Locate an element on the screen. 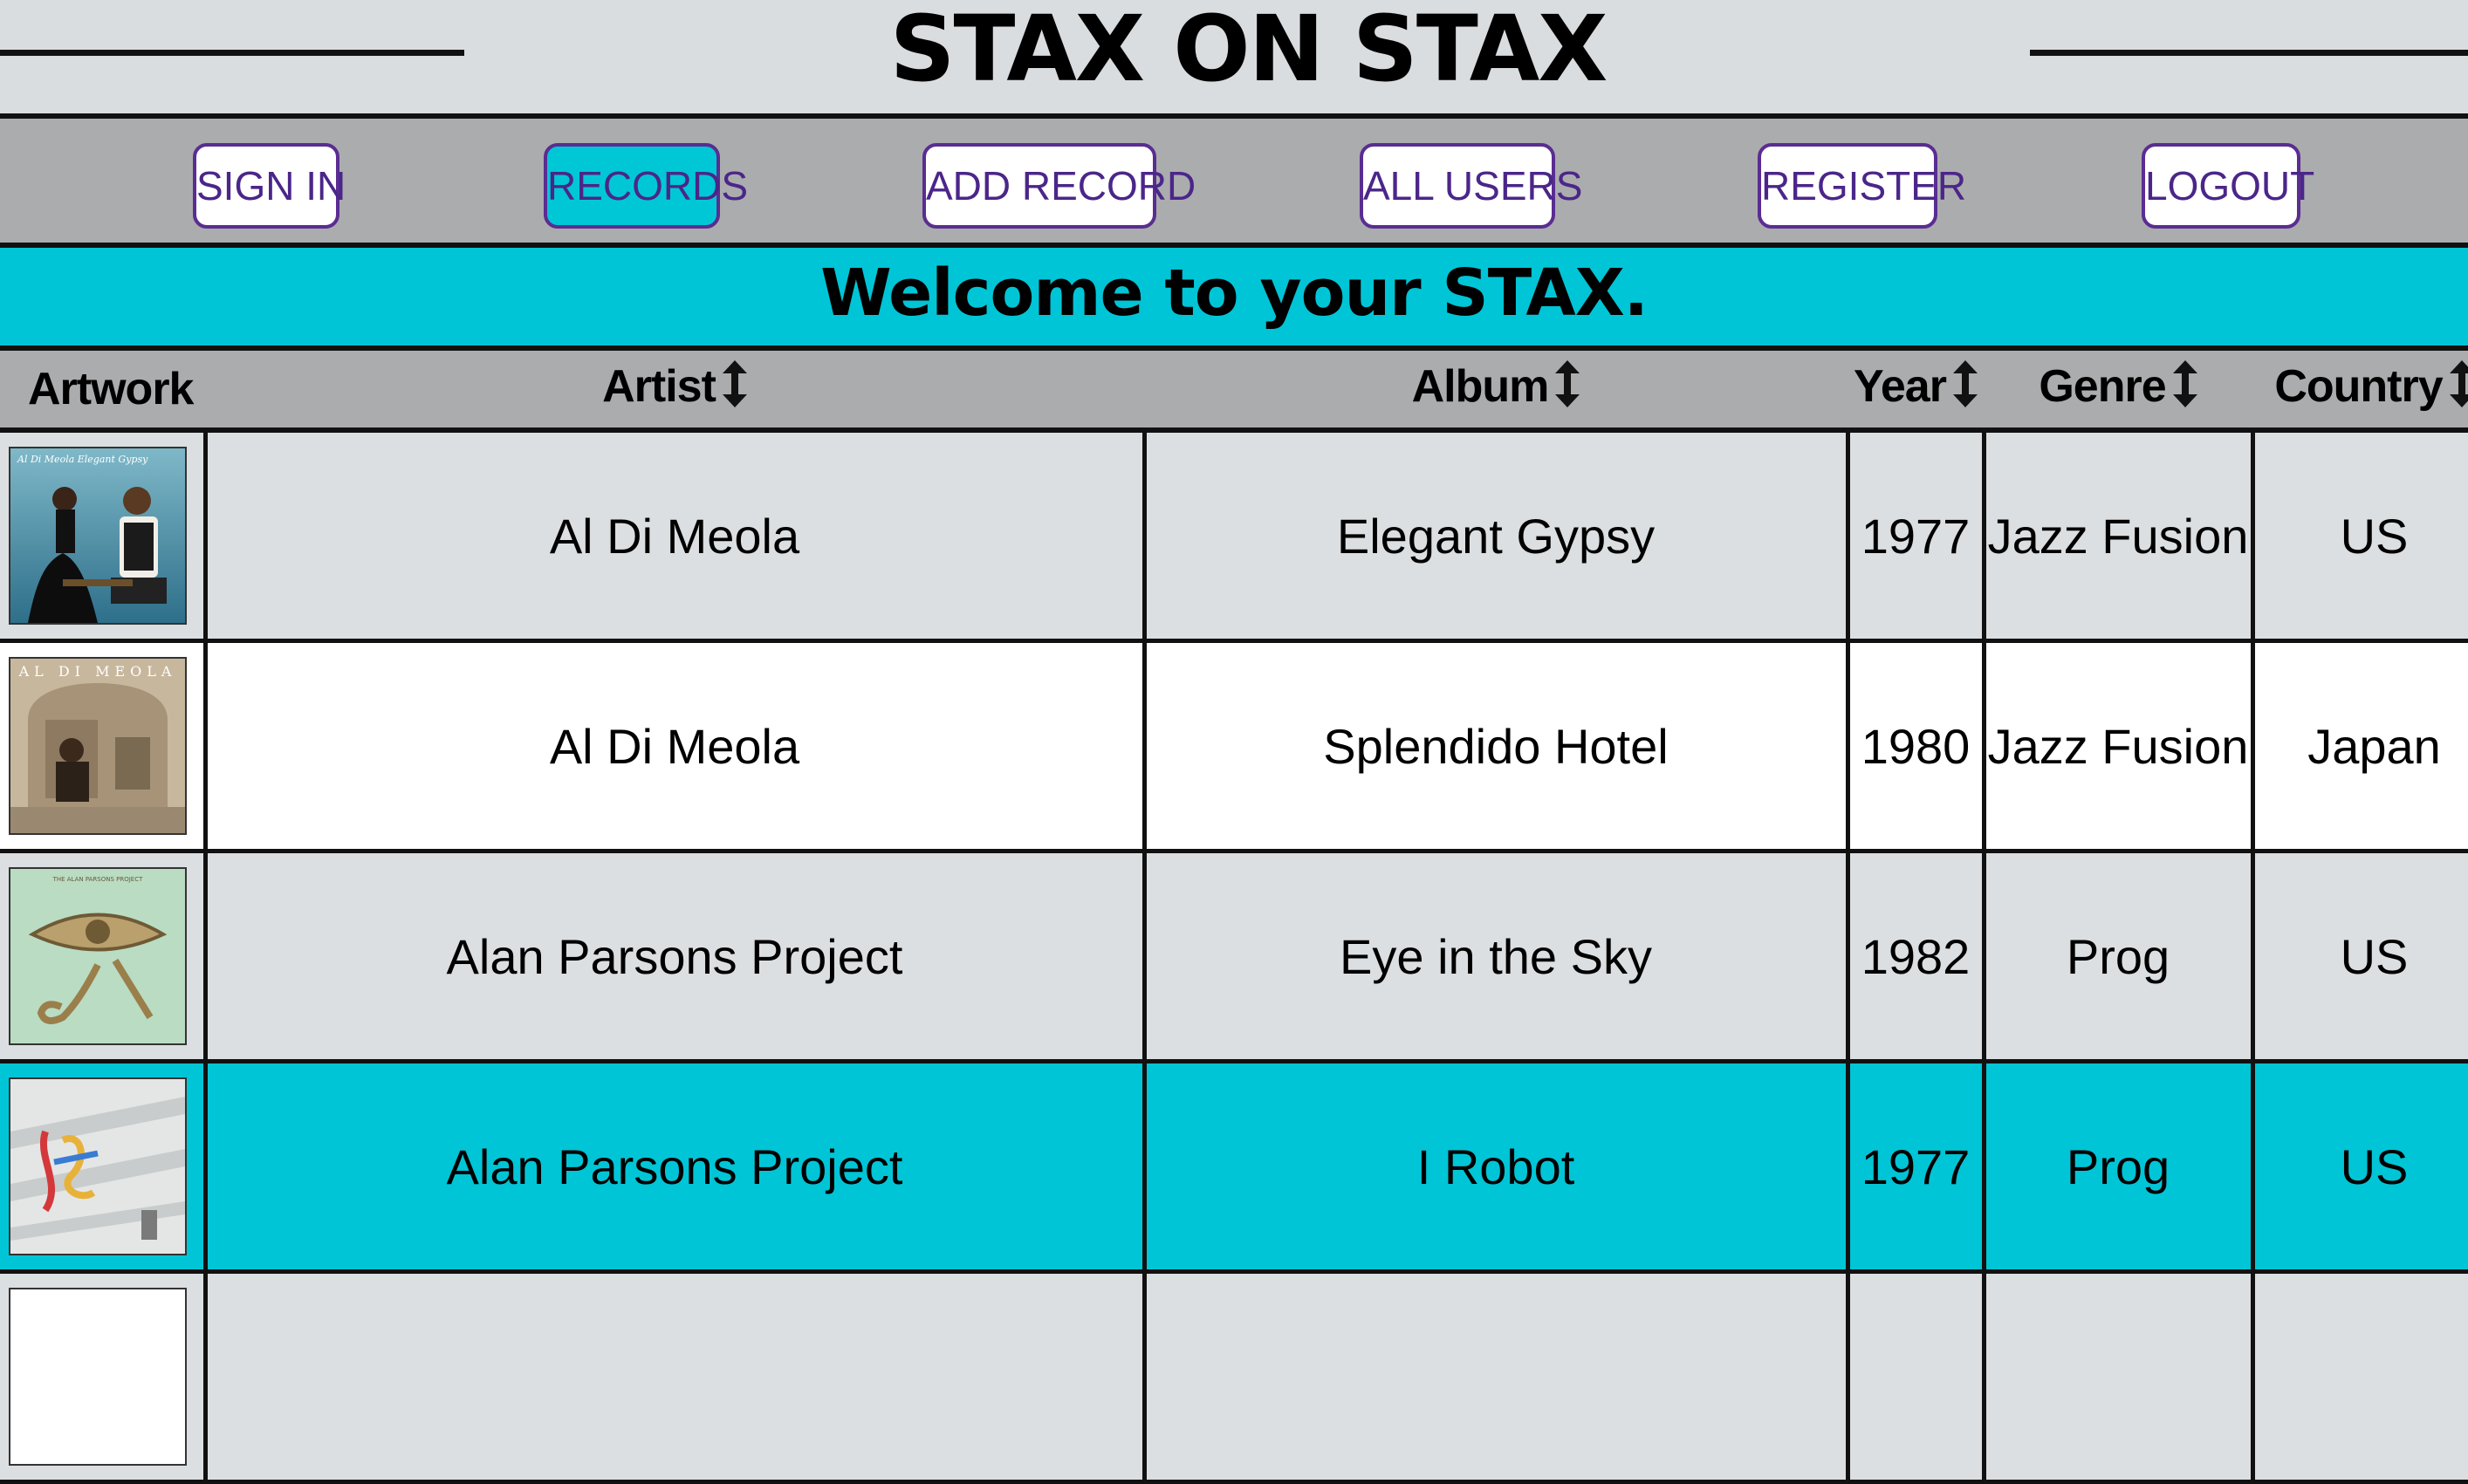 This screenshot has height=1484, width=2468. column-header-country: Country is located at coordinates (2360, 392).